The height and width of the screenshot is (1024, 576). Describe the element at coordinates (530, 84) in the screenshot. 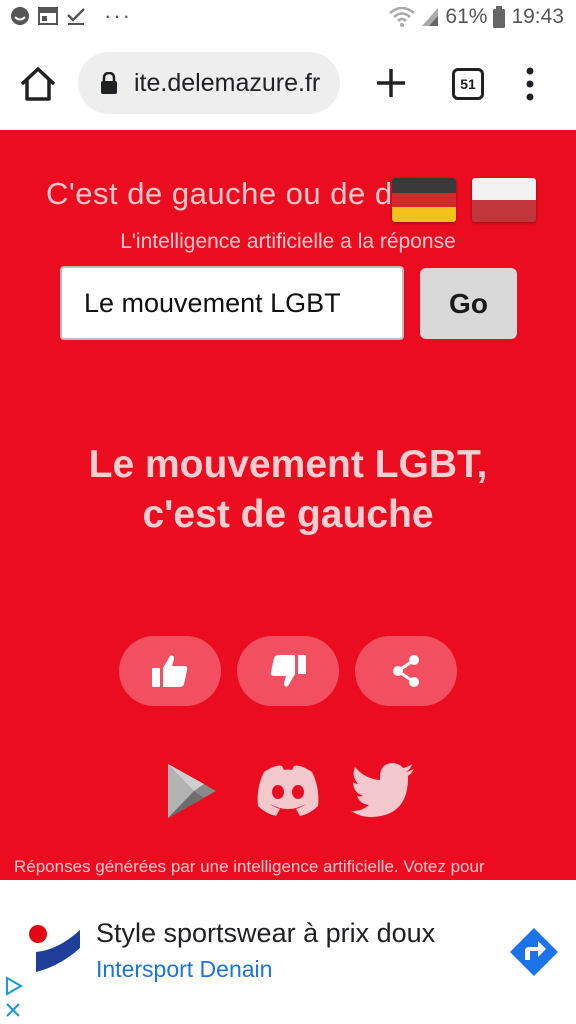

I see `menu-icon` at that location.